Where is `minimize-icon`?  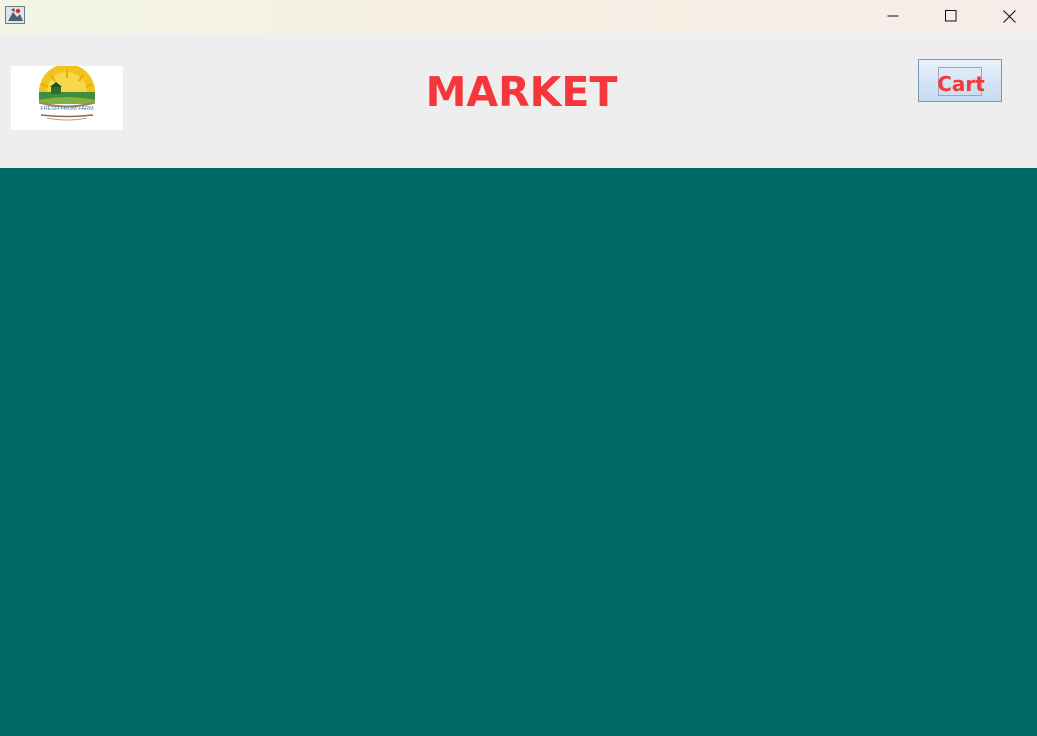
minimize-icon is located at coordinates (893, 16).